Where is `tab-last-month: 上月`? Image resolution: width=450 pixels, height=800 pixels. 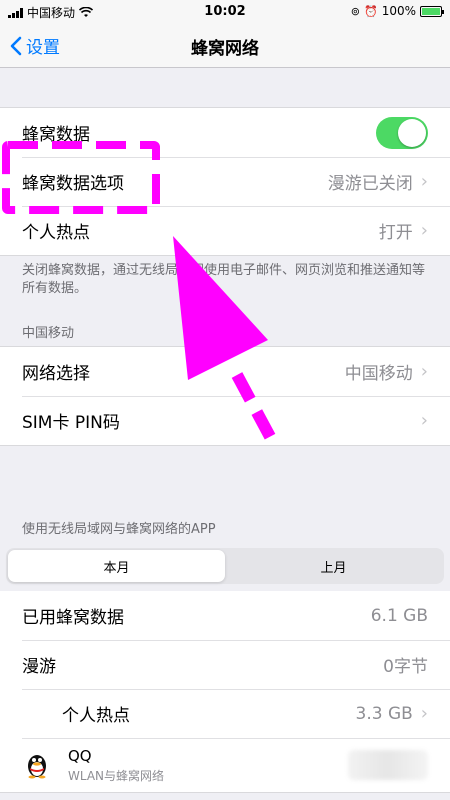
tab-last-month: 上月 is located at coordinates (333, 566).